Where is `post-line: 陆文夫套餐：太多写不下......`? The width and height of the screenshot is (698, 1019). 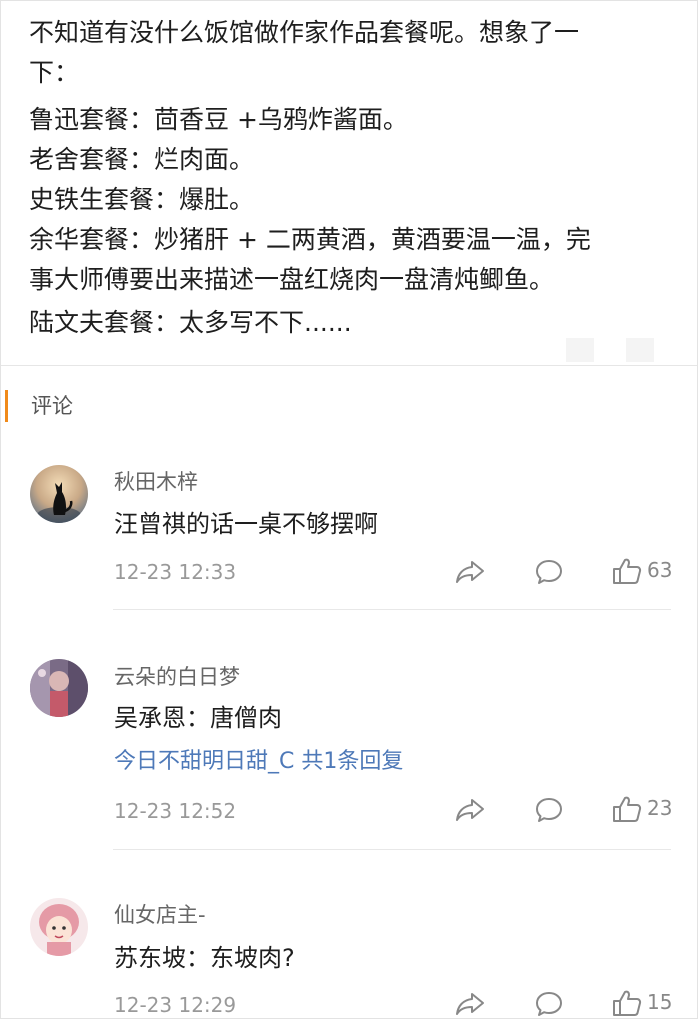 post-line: 陆文夫套餐：太多写不下...... is located at coordinates (190, 322).